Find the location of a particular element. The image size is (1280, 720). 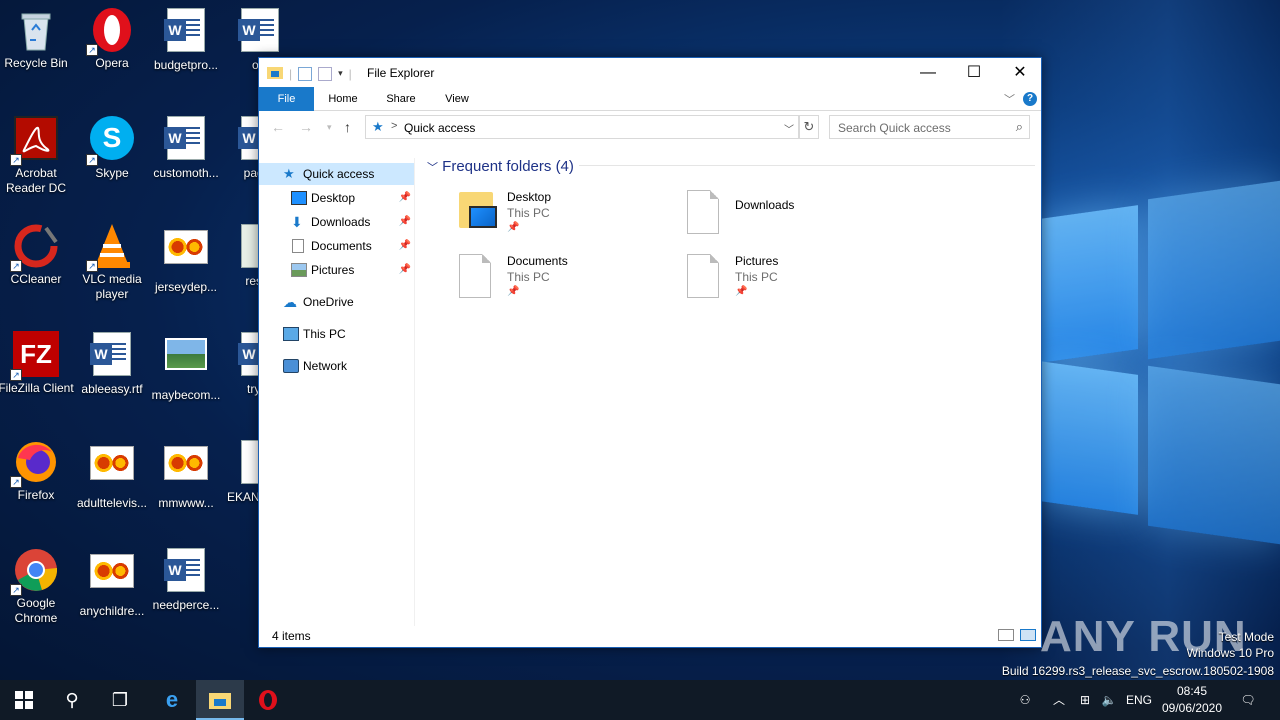

folder-icon is located at coordinates (275, 73).